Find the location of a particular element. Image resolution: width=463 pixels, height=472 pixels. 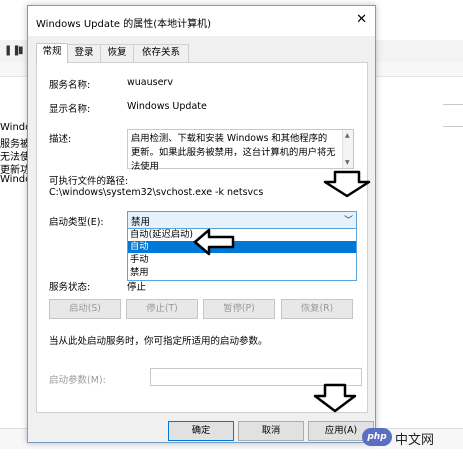

startup-option-auto: 自动 is located at coordinates (242, 247).